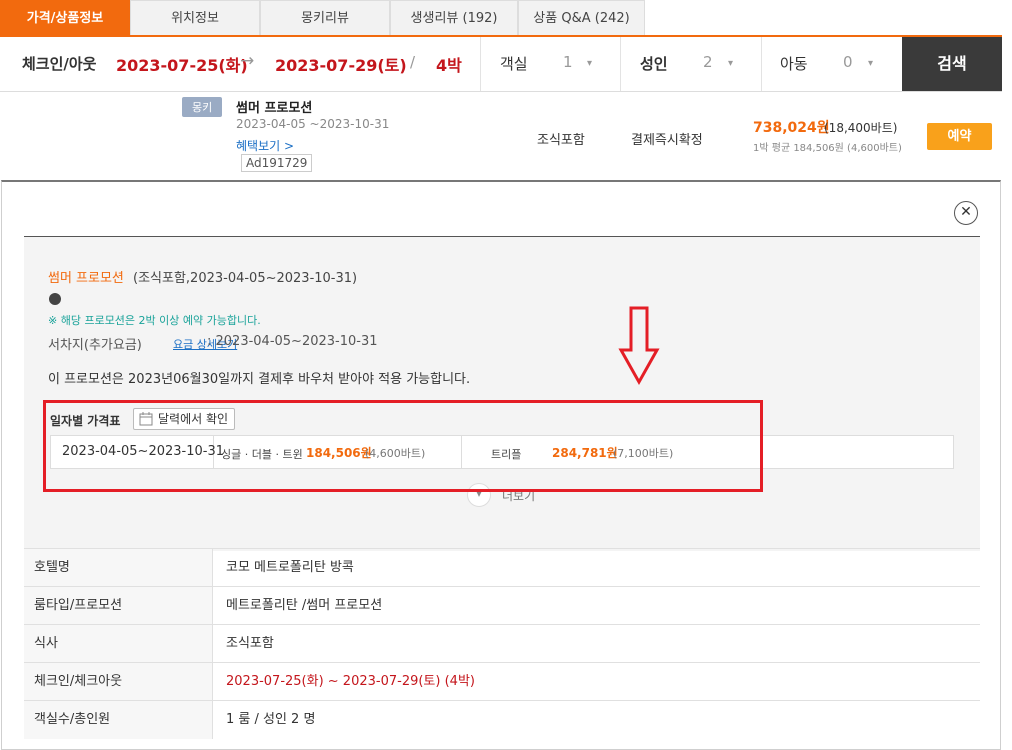  I want to click on meal-info: 조식포함, so click(561, 140).